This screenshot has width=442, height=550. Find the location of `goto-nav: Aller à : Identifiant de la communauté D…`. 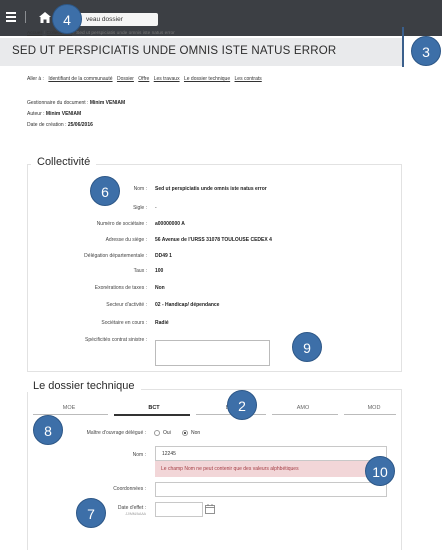

goto-nav: Aller à : Identifiant de la communauté D… is located at coordinates (144, 79).